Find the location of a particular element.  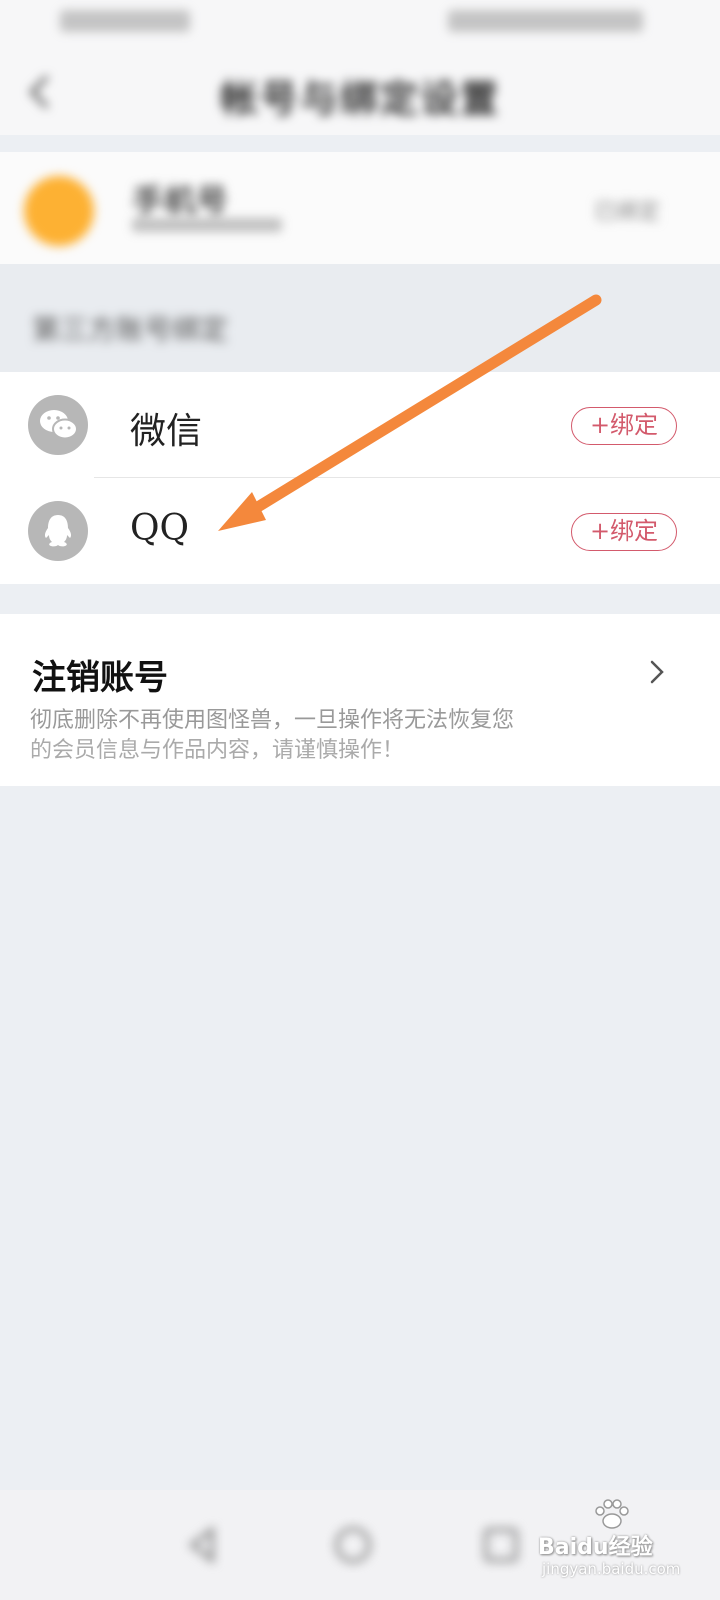

section-title: 第三方账号绑定 is located at coordinates (130, 329).